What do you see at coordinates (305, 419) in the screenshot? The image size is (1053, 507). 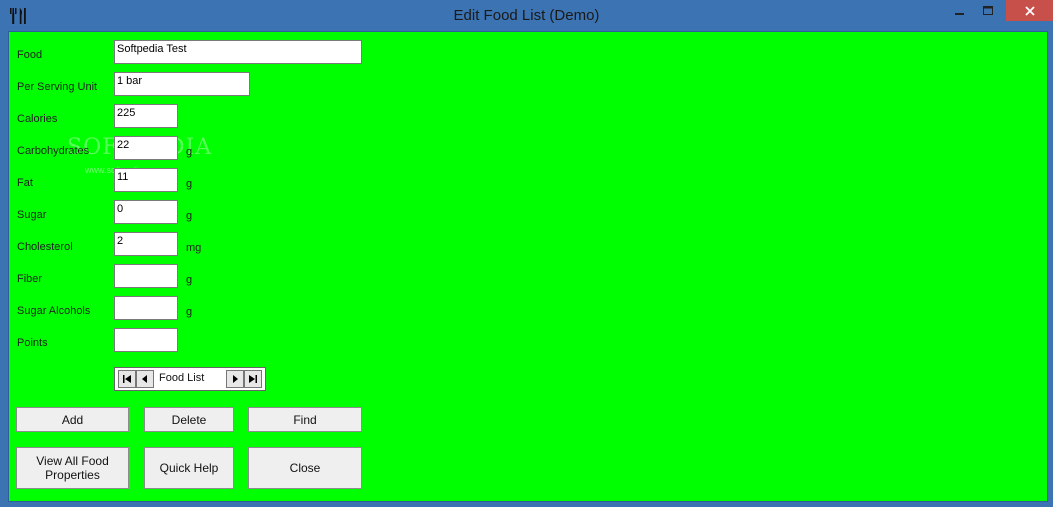 I see `find-button: Find` at bounding box center [305, 419].